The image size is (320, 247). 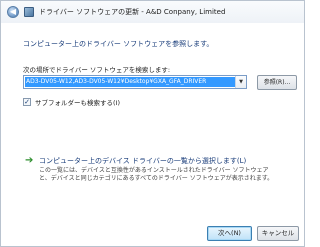 I want to click on search-location-label: 次の場所でドライバー ソフトウェアを検索します:, so click(x=97, y=70).